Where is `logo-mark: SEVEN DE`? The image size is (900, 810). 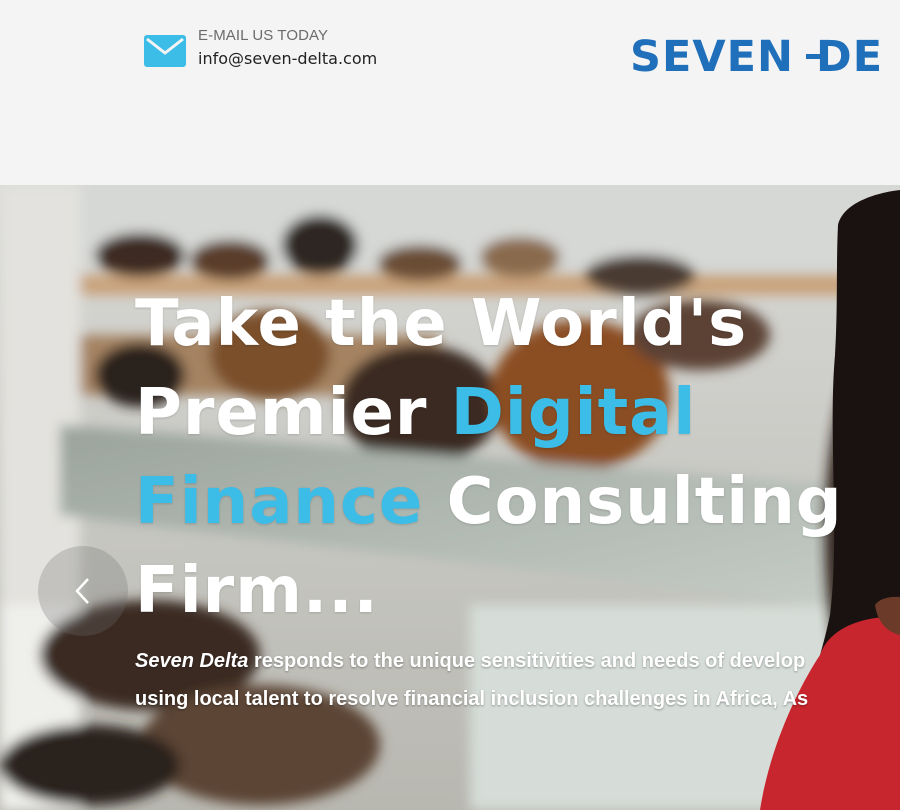 logo-mark: SEVEN DE is located at coordinates (756, 56).